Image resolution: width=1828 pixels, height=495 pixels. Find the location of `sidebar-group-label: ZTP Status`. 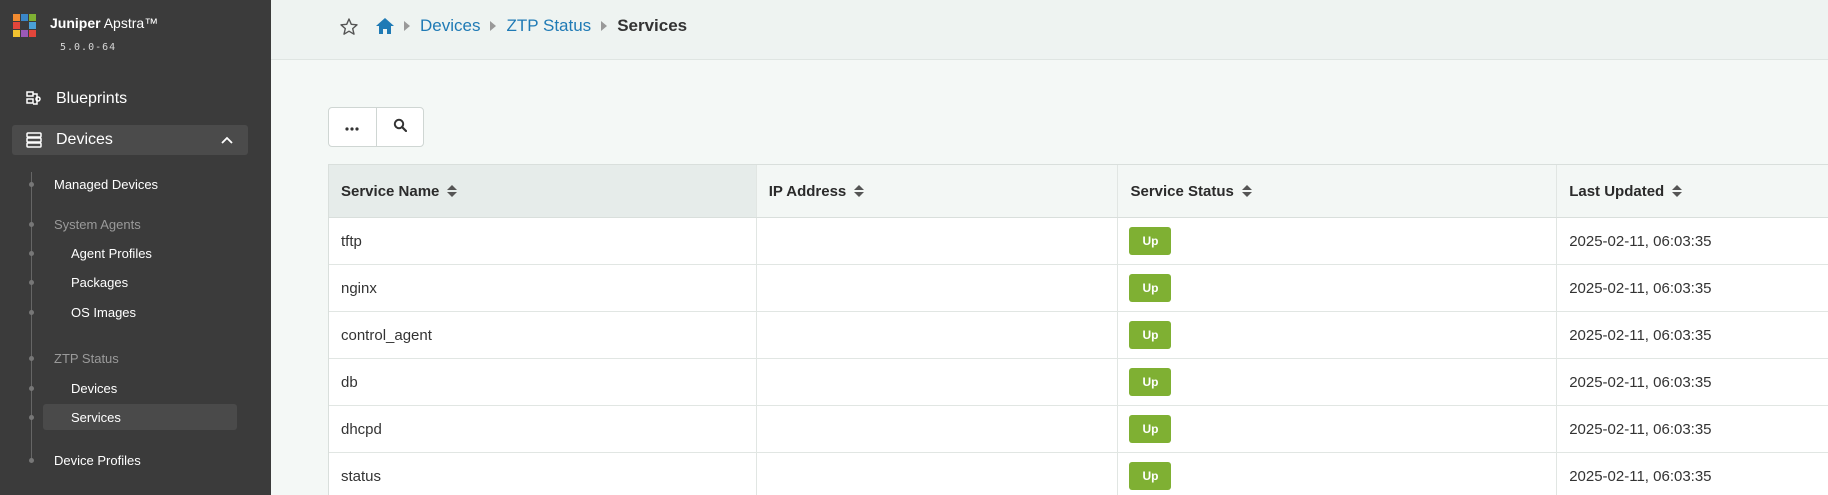

sidebar-group-label: ZTP Status is located at coordinates (86, 358).